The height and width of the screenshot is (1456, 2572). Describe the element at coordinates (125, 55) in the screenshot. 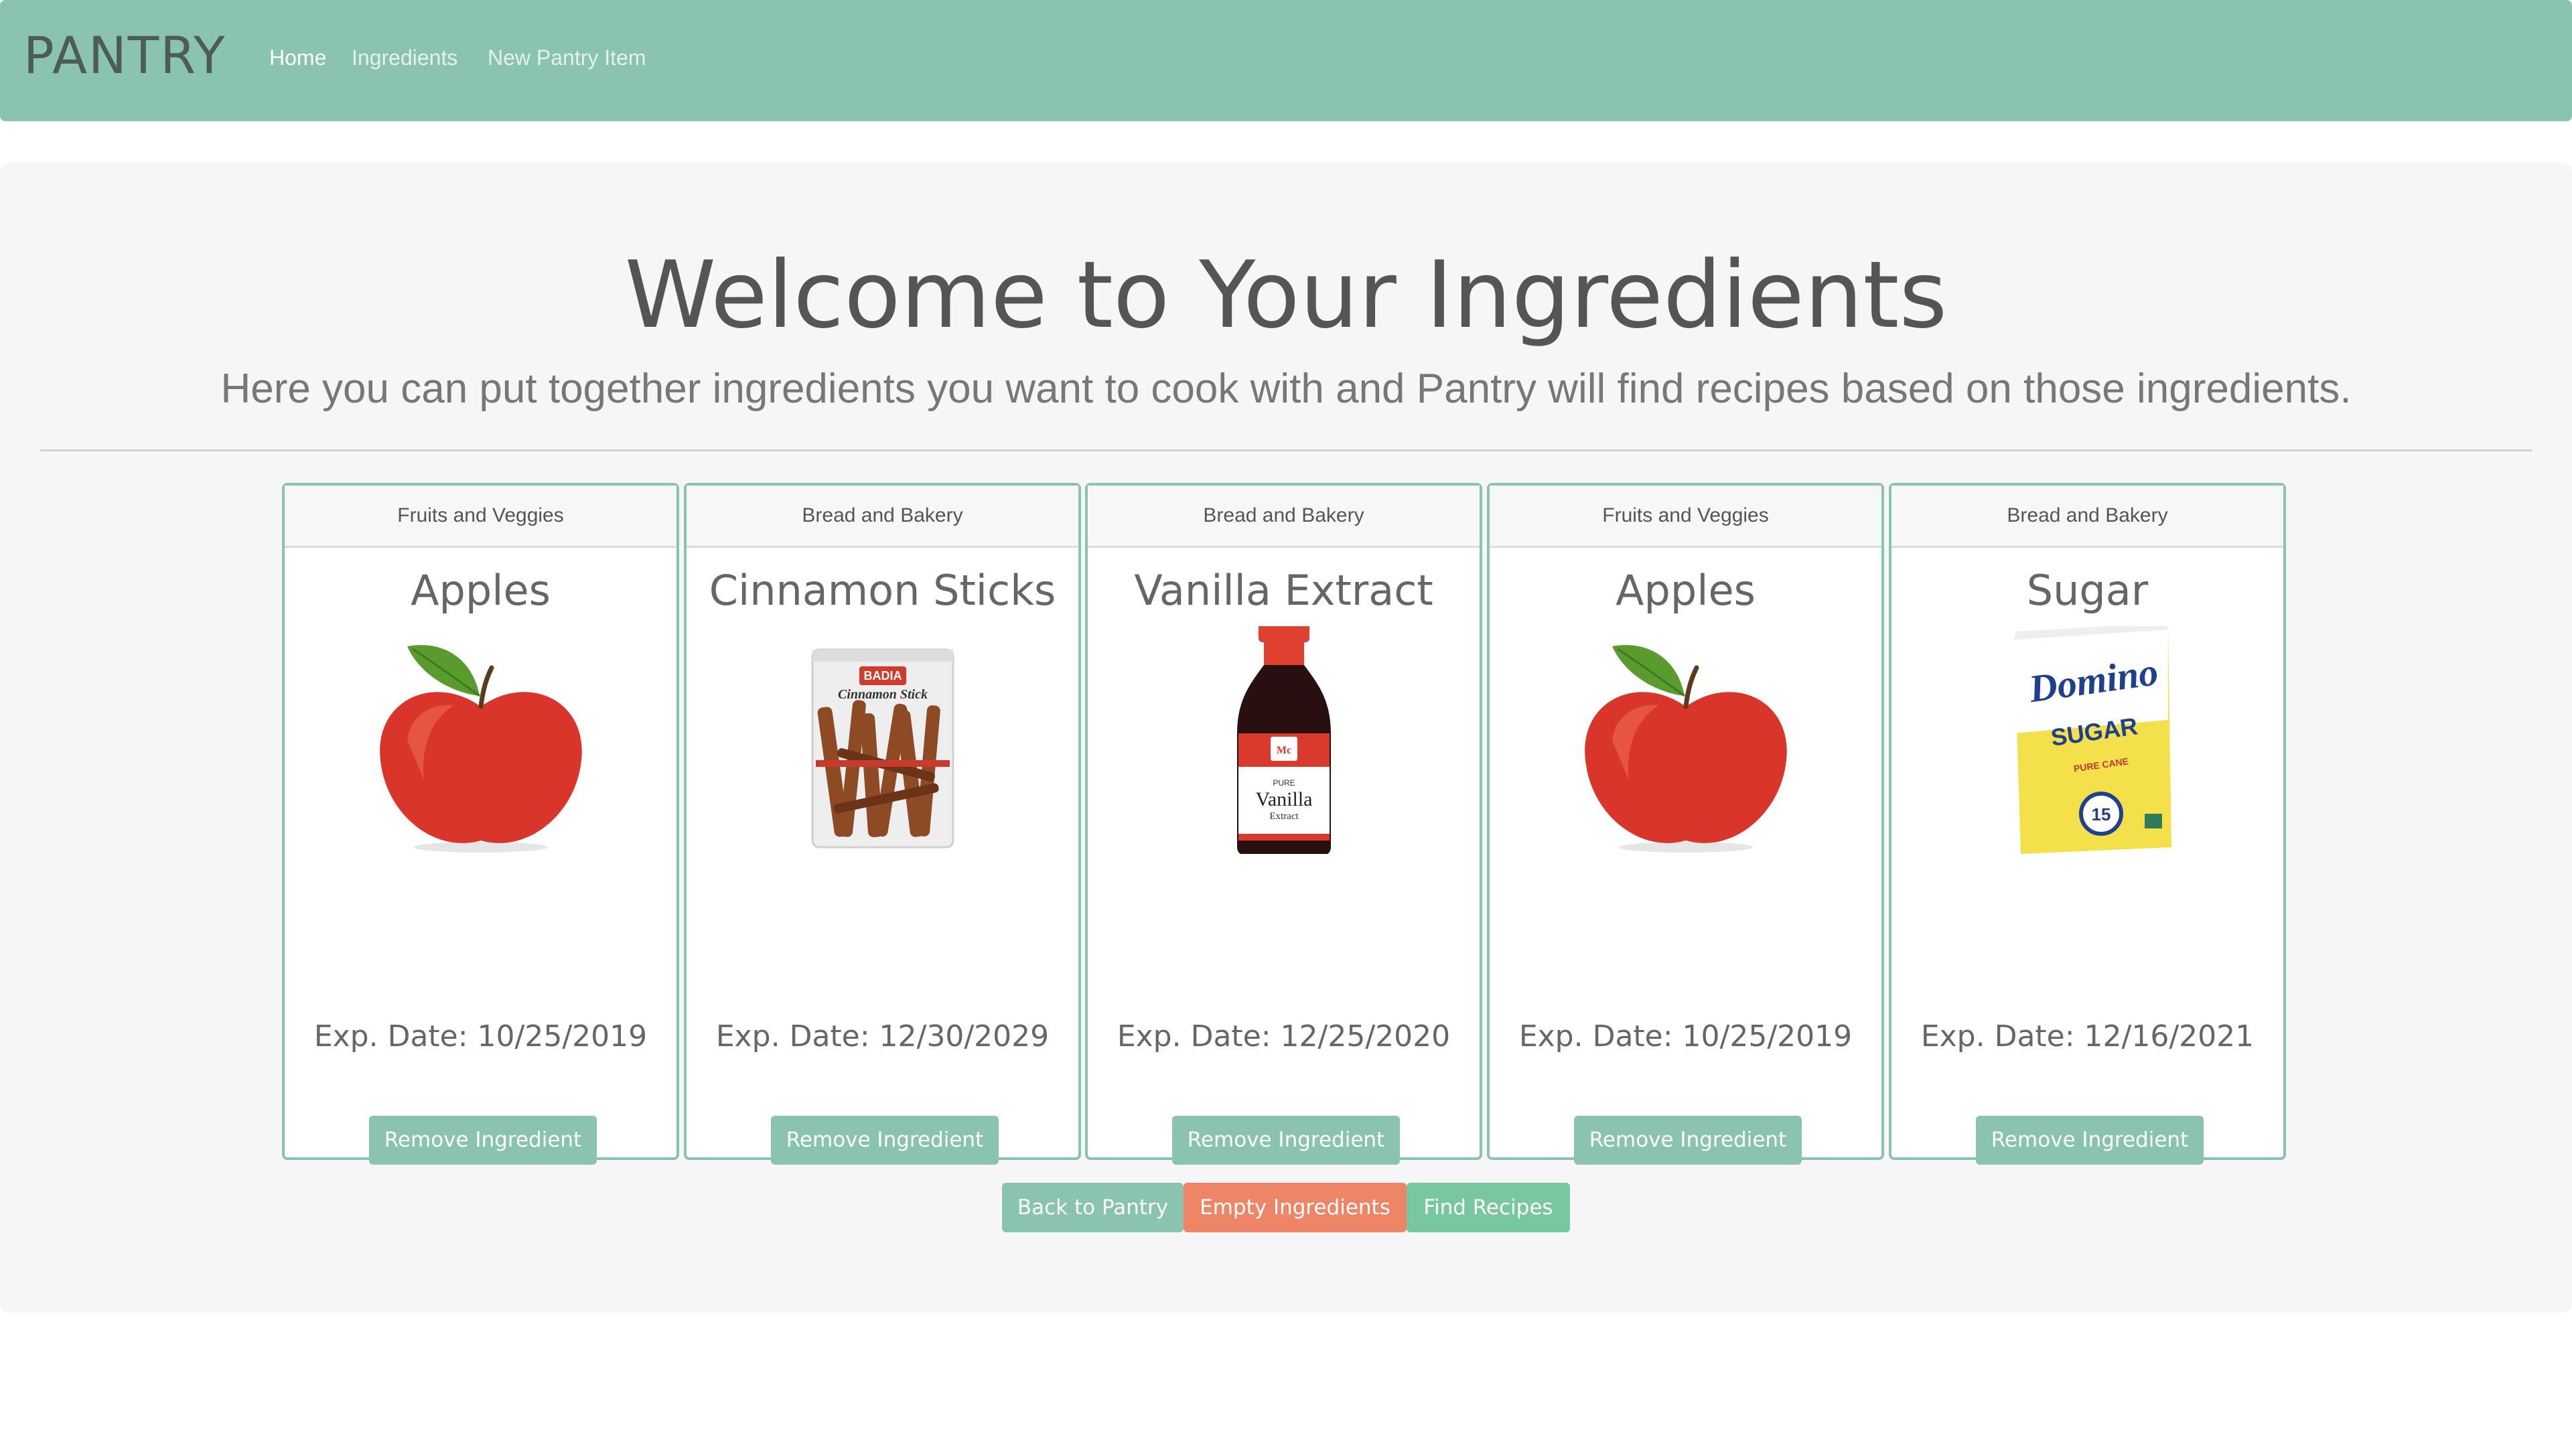

I see `brand-logo: PANTRY` at that location.